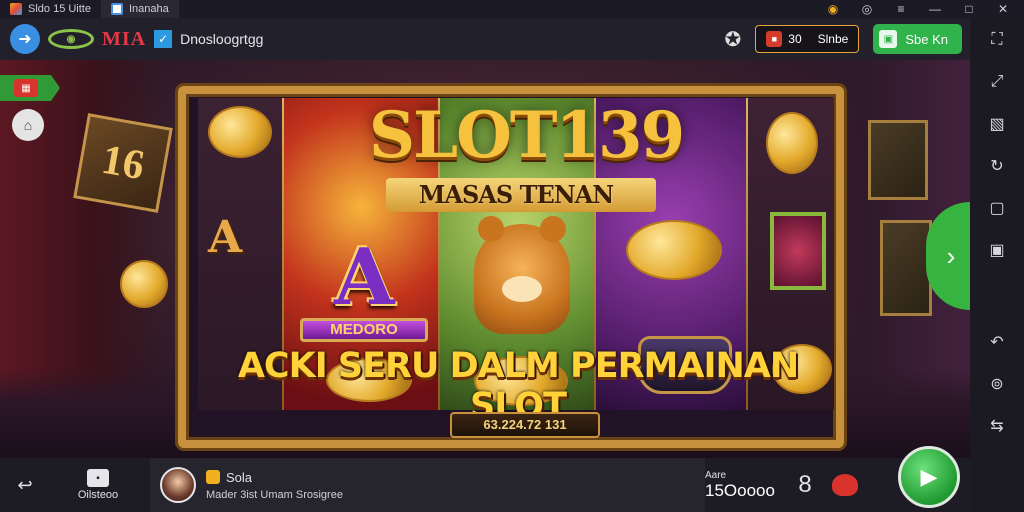 This screenshot has height=512, width=1024. I want to click on coin-value: 30, so click(795, 39).